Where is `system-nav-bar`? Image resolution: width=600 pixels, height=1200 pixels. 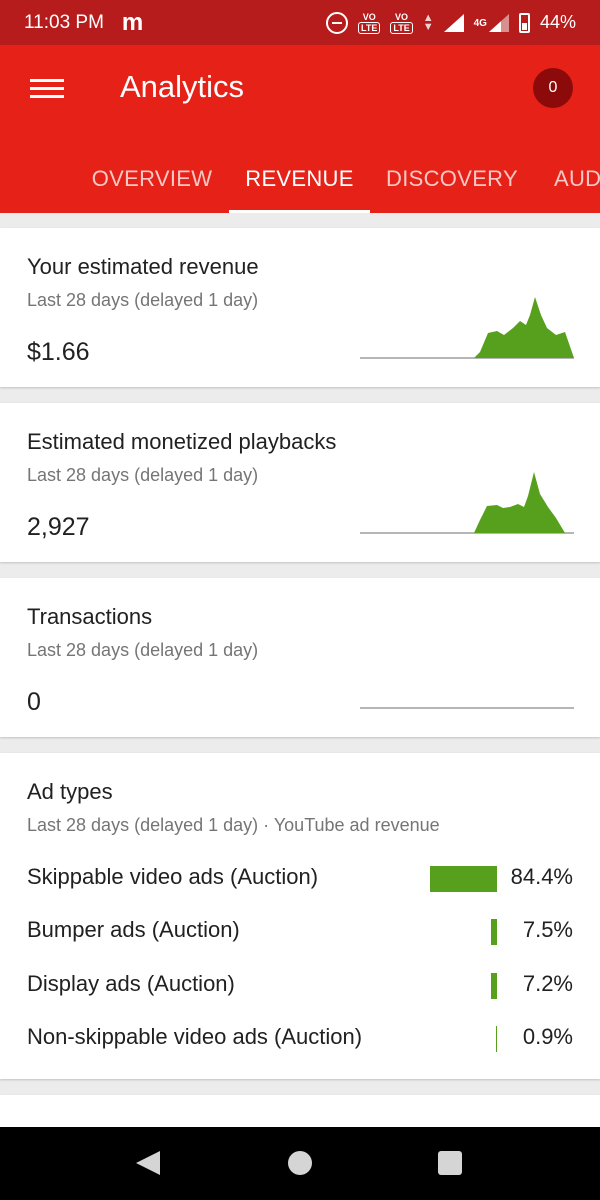
system-nav-bar is located at coordinates (300, 1163).